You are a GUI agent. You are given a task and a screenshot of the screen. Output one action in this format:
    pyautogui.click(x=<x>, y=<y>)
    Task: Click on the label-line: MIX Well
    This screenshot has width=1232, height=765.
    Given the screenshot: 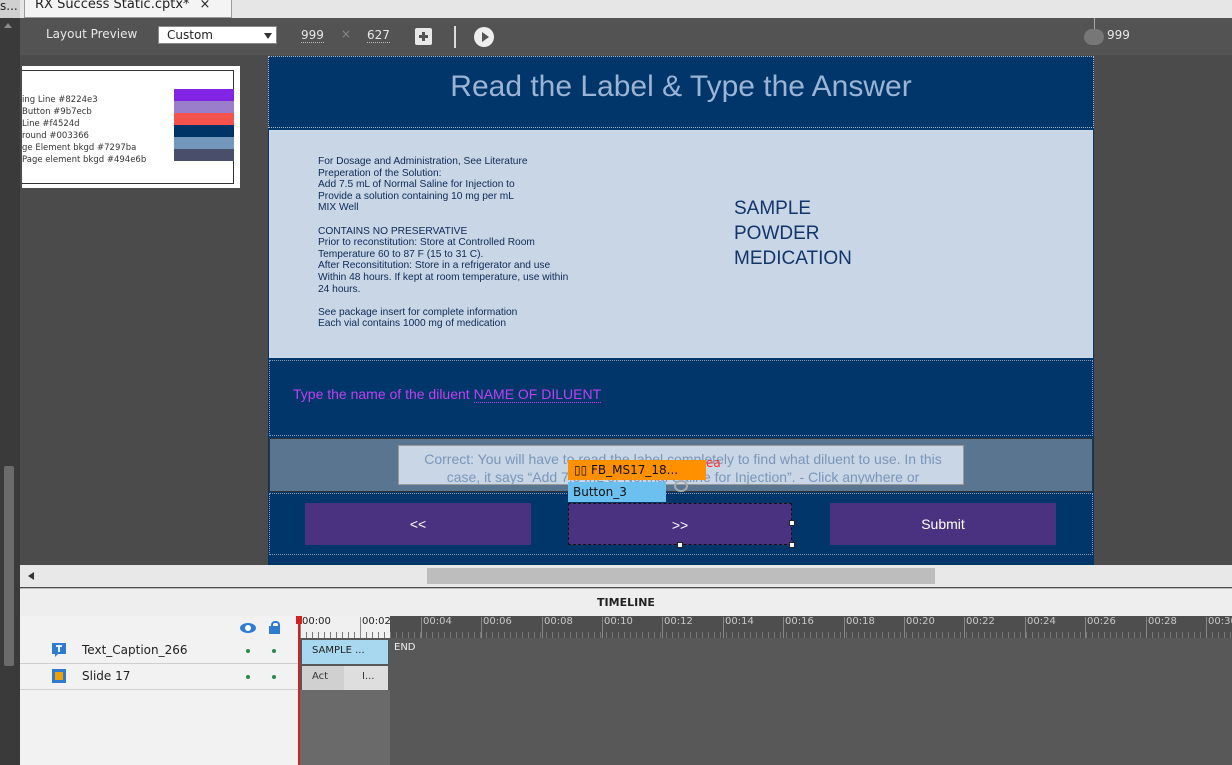 What is the action you would take?
    pyautogui.click(x=338, y=208)
    